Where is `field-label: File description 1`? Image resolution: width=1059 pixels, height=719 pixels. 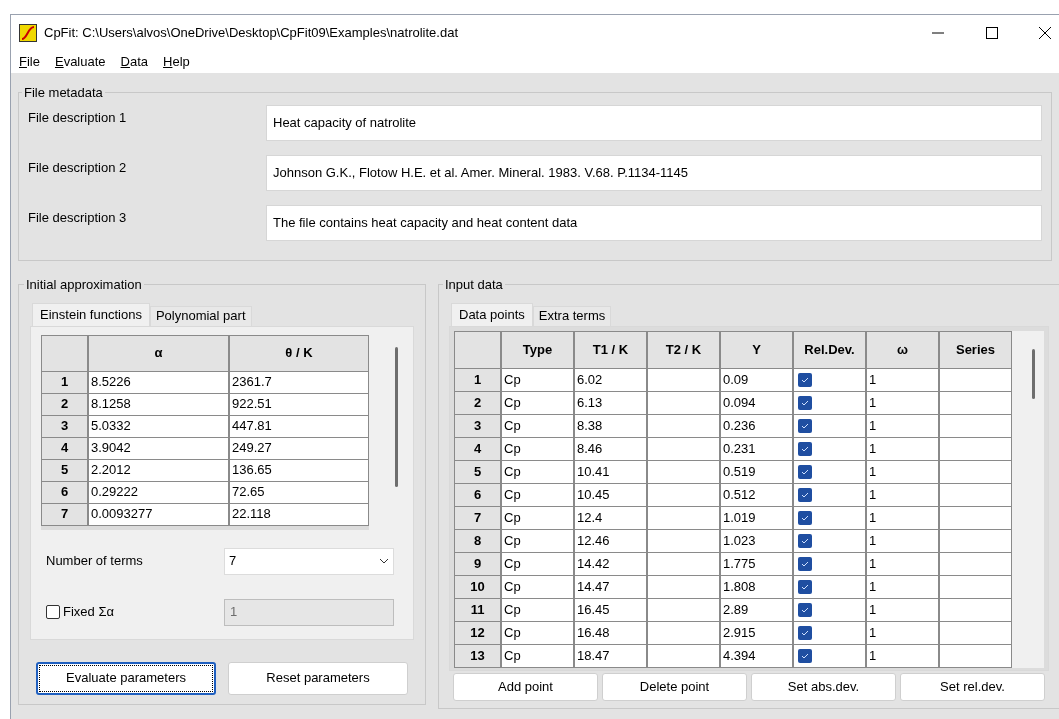 field-label: File description 1 is located at coordinates (78, 117).